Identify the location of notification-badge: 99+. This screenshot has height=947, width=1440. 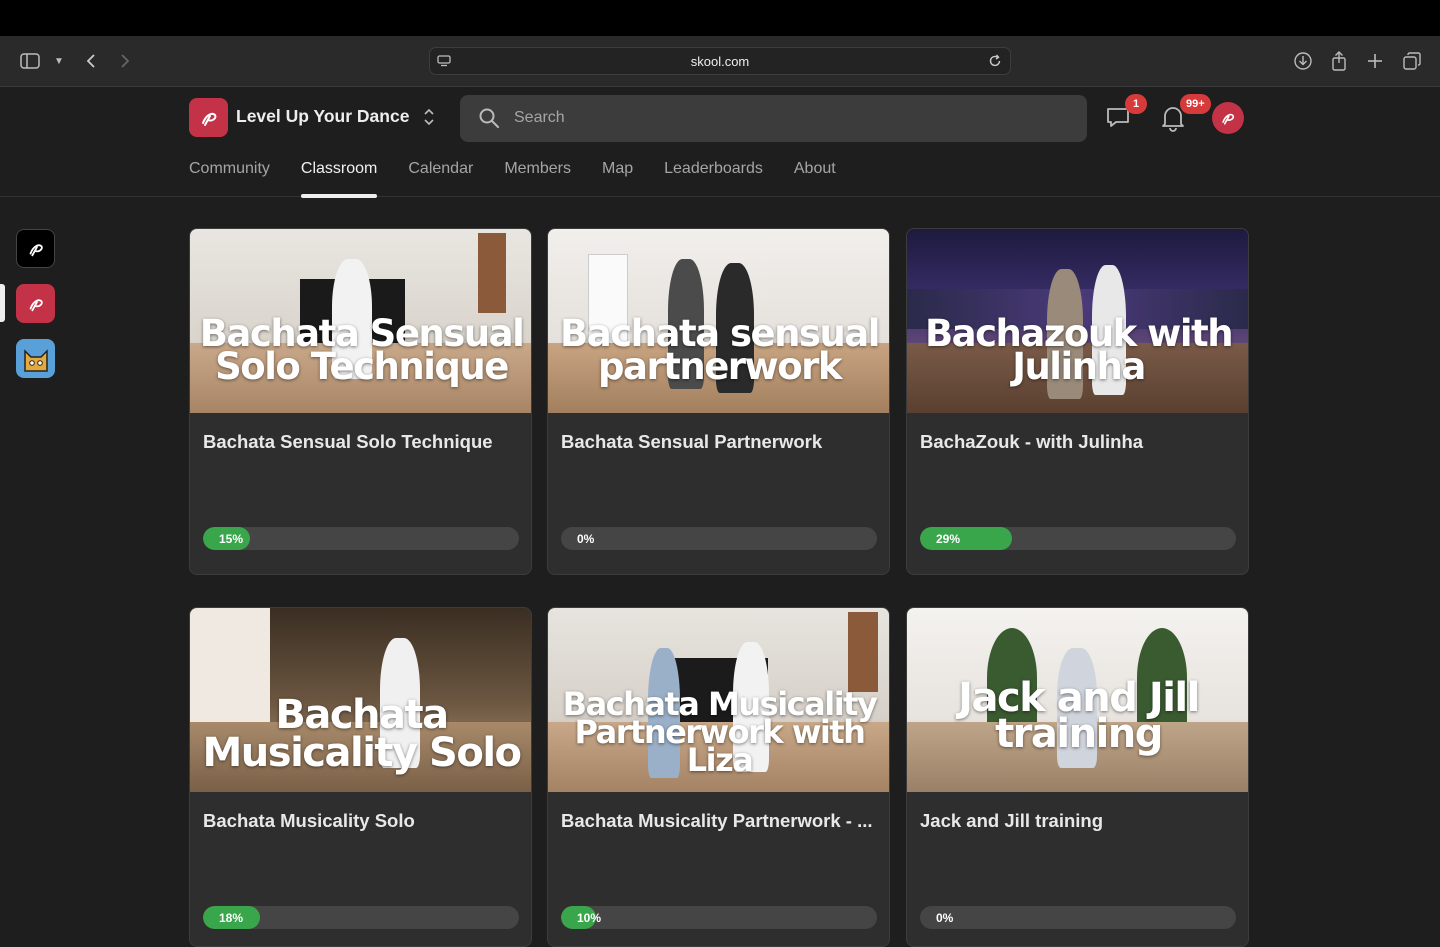
(1195, 104).